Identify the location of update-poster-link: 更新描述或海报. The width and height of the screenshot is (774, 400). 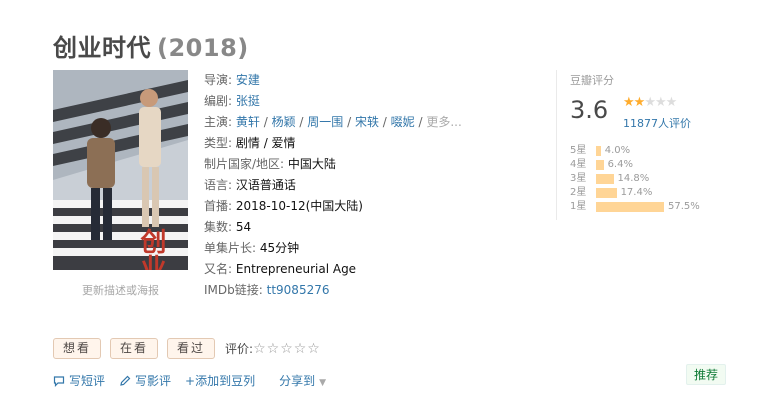
(120, 290).